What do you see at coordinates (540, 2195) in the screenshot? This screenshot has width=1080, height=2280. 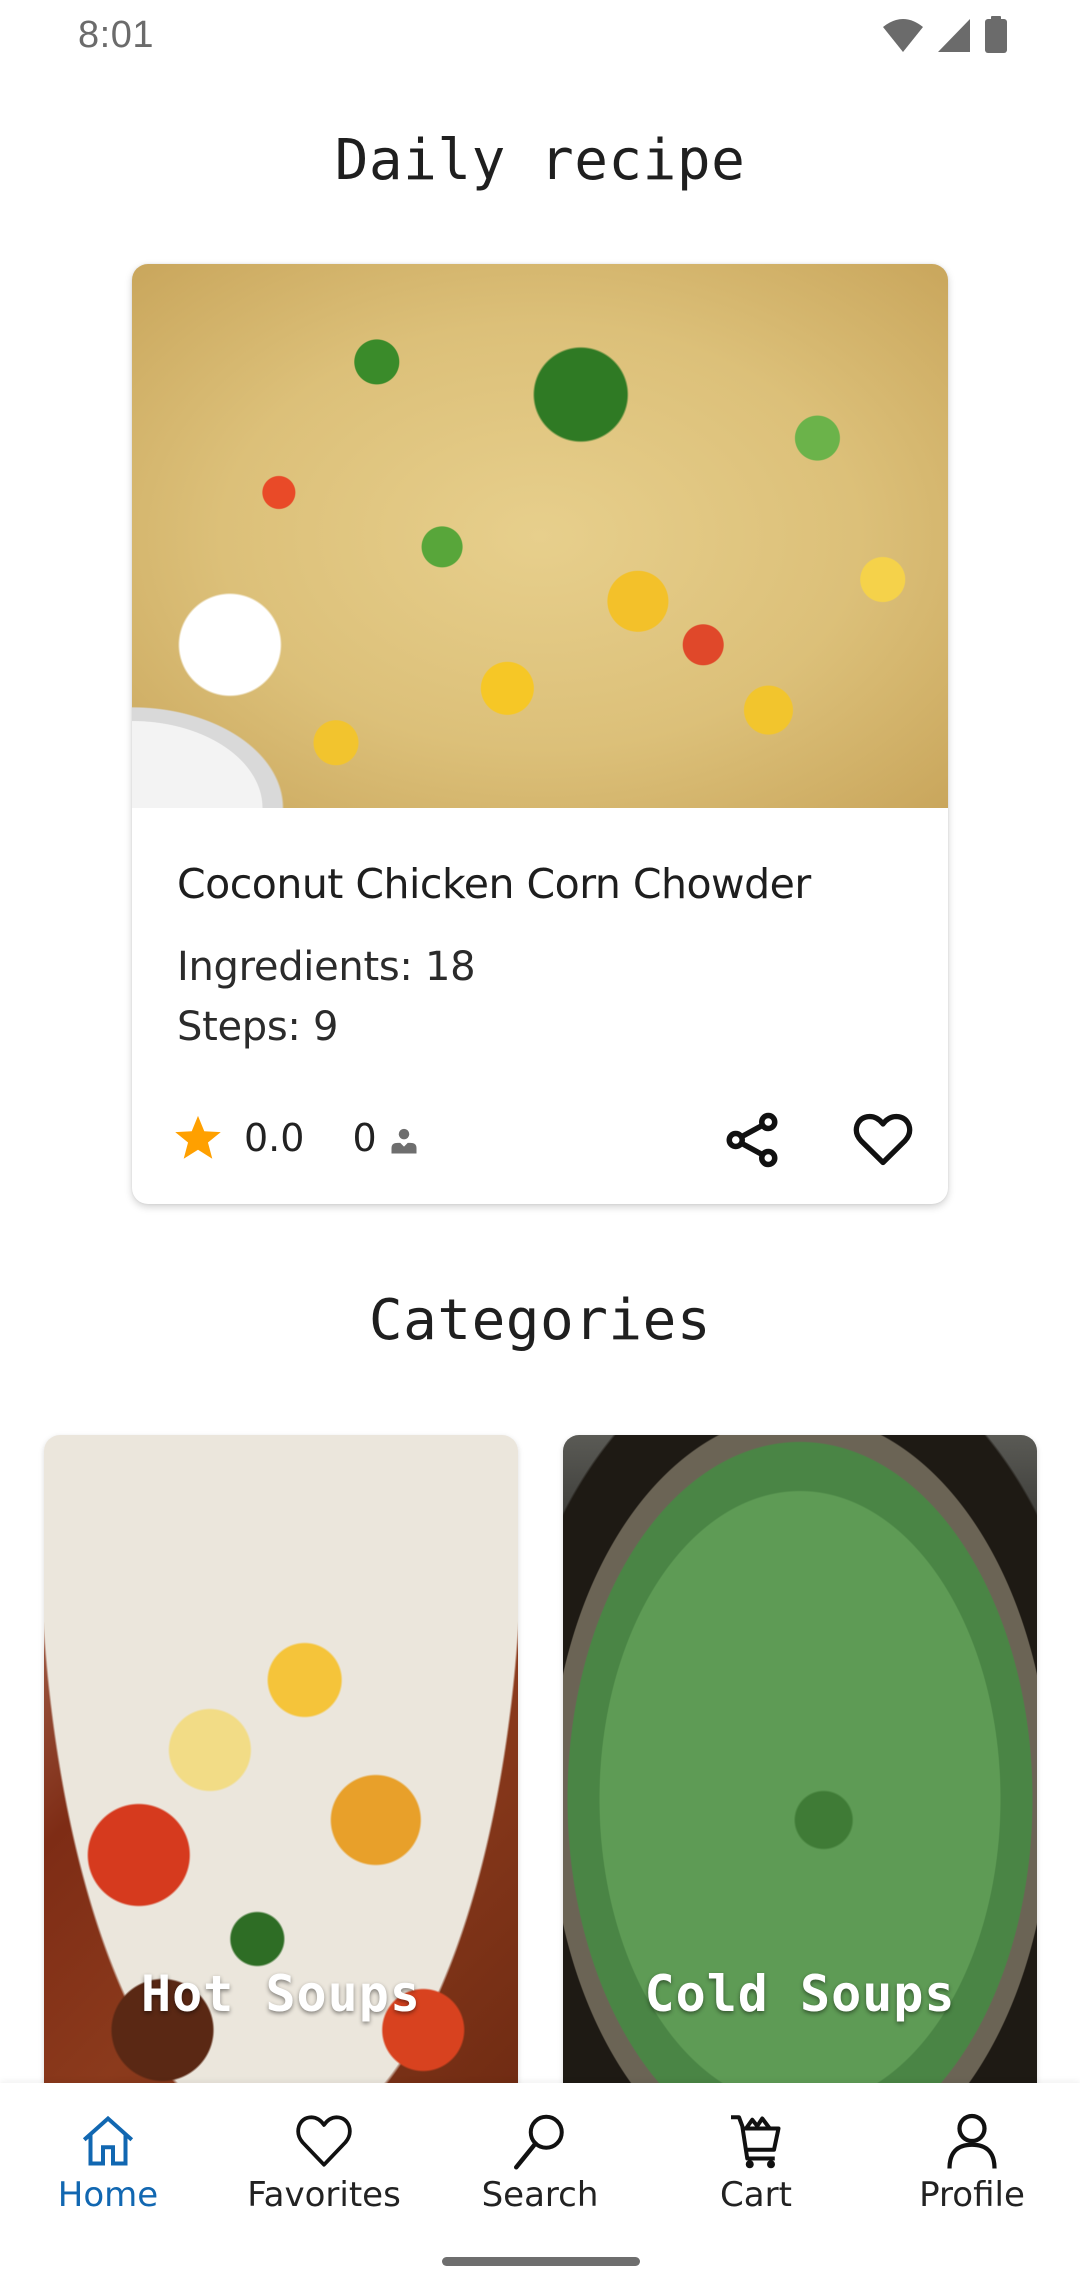 I see `nav-label: Search` at bounding box center [540, 2195].